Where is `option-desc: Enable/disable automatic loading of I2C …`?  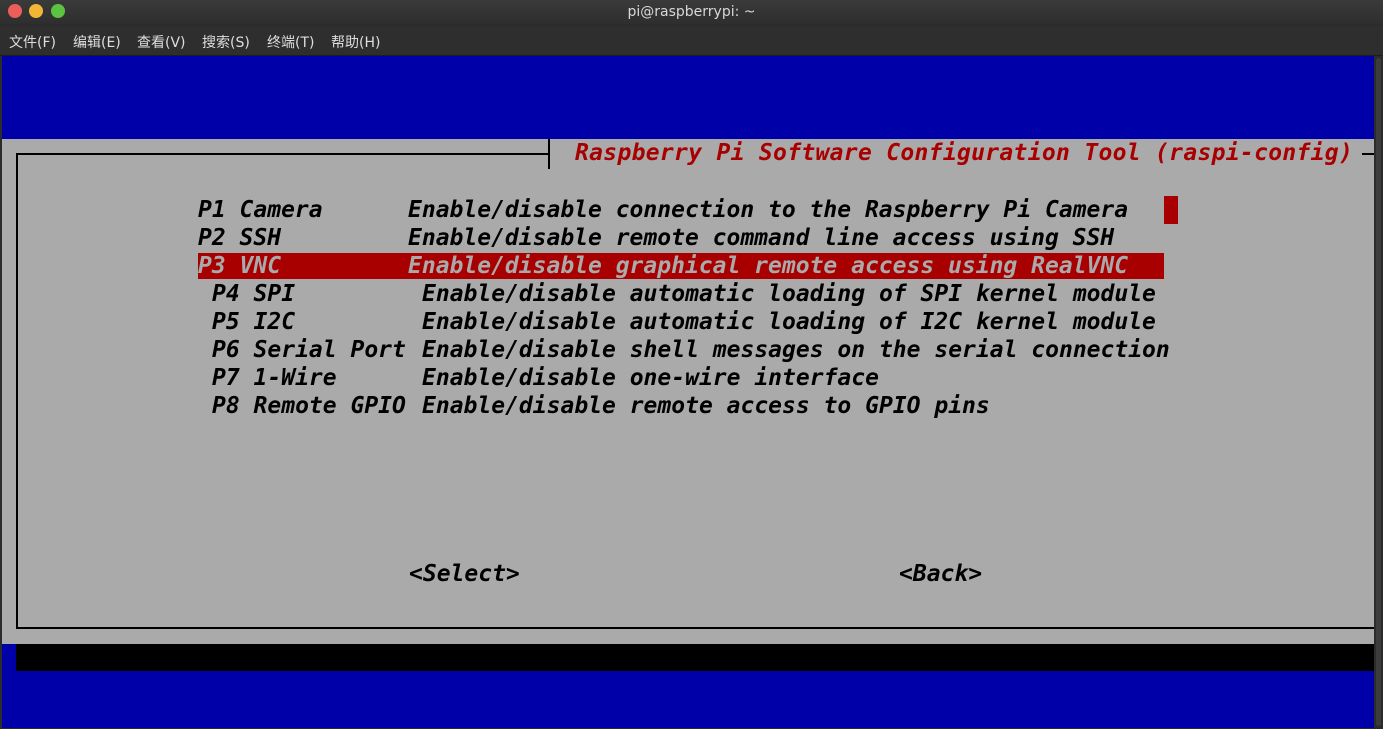
option-desc: Enable/disable automatic loading of I2C … is located at coordinates (789, 322).